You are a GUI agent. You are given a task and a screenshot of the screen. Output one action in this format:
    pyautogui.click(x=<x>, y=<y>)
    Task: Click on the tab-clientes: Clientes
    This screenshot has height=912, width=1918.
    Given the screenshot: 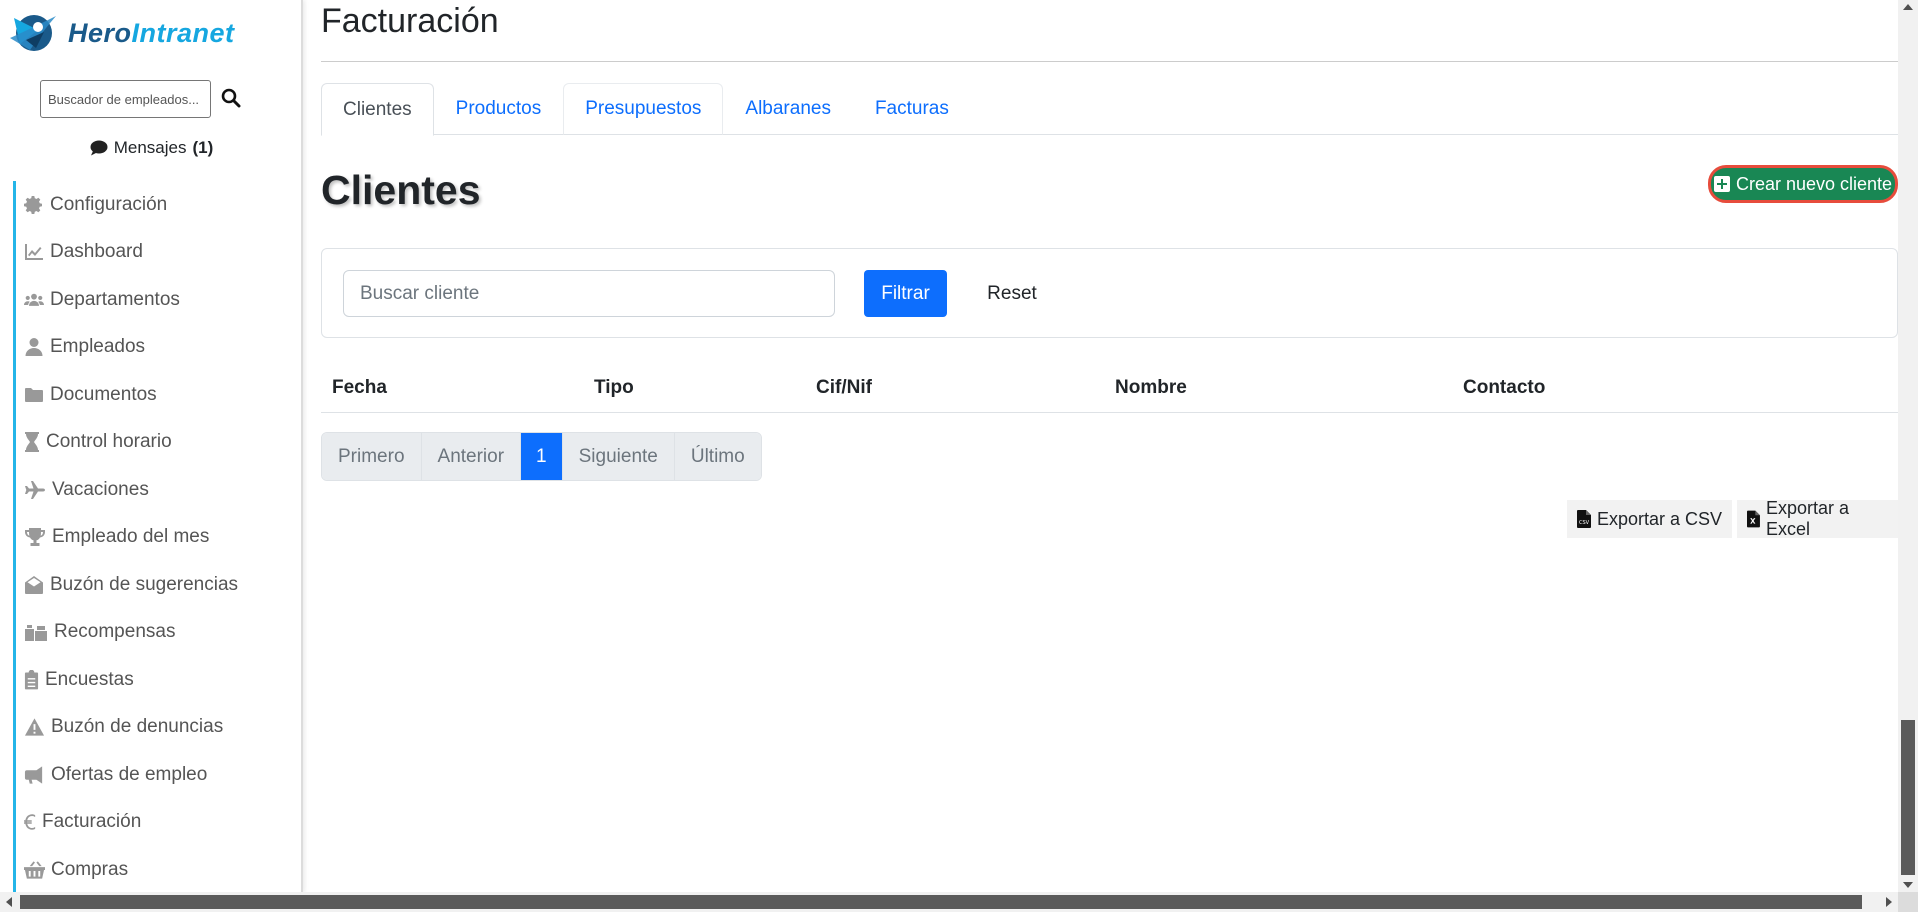 What is the action you would take?
    pyautogui.click(x=377, y=109)
    